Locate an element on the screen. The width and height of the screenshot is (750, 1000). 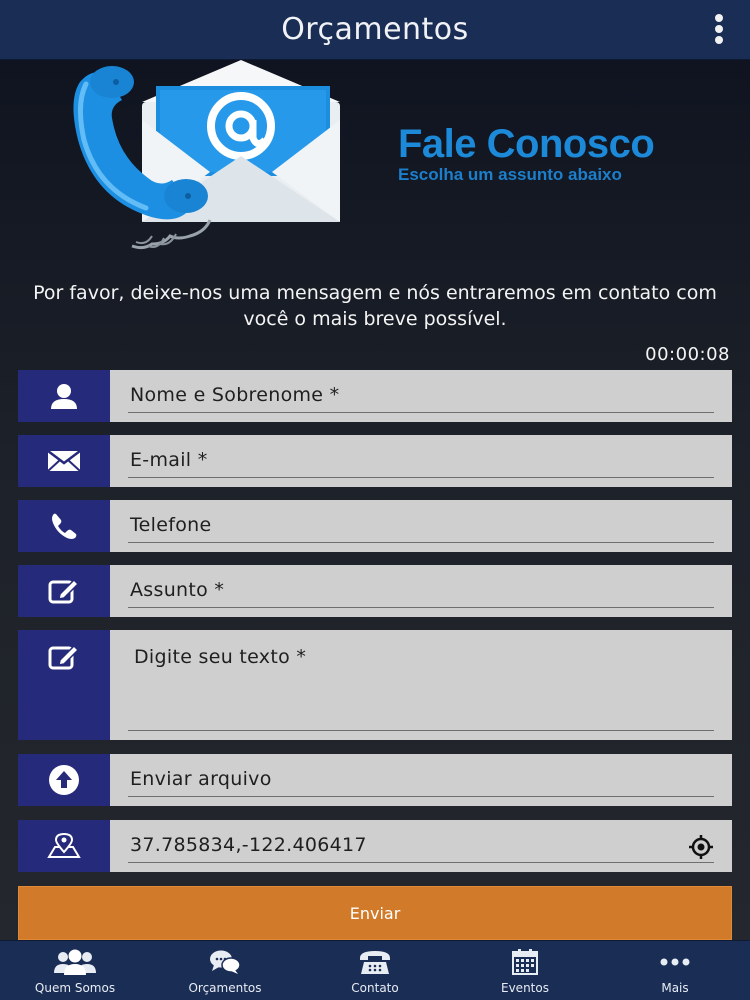
banner-title: Fale Conosco is located at coordinates (526, 144).